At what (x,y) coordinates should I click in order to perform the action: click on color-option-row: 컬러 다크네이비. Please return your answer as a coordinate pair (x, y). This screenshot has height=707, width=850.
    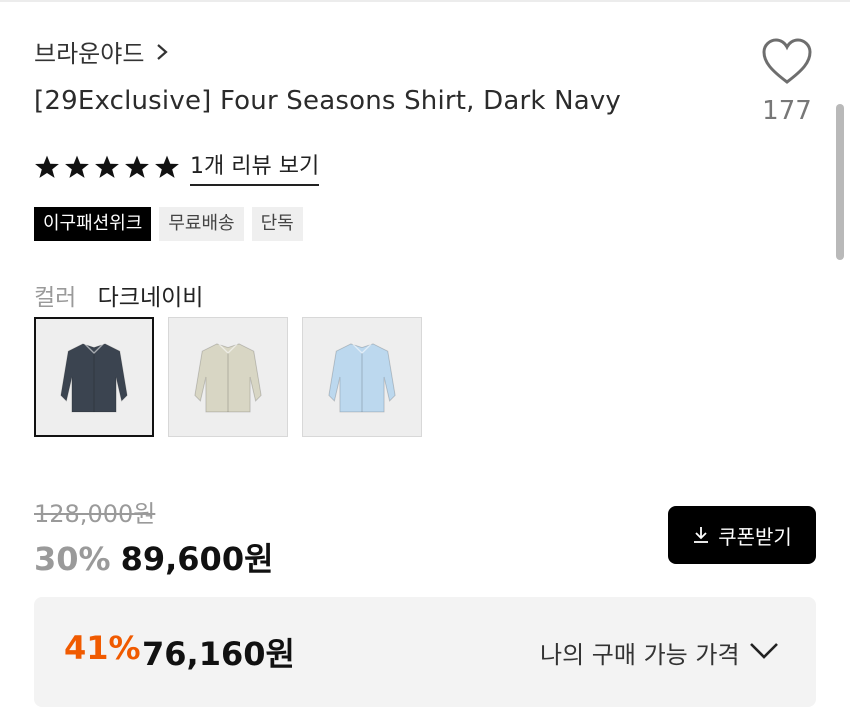
    Looking at the image, I should click on (118, 295).